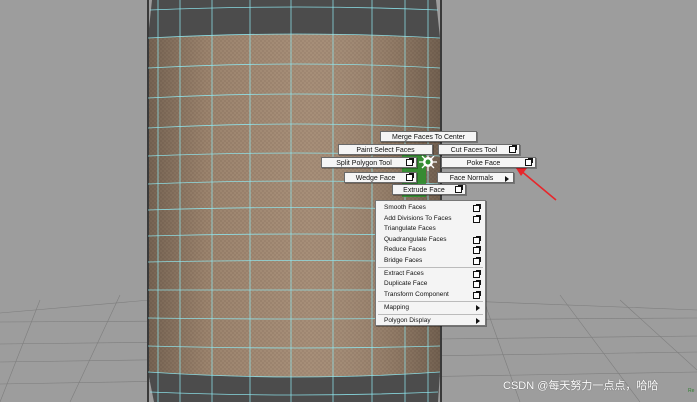  What do you see at coordinates (364, 163) in the screenshot?
I see `split-polygon-tool-label: Split Polygon Tool` at bounding box center [364, 163].